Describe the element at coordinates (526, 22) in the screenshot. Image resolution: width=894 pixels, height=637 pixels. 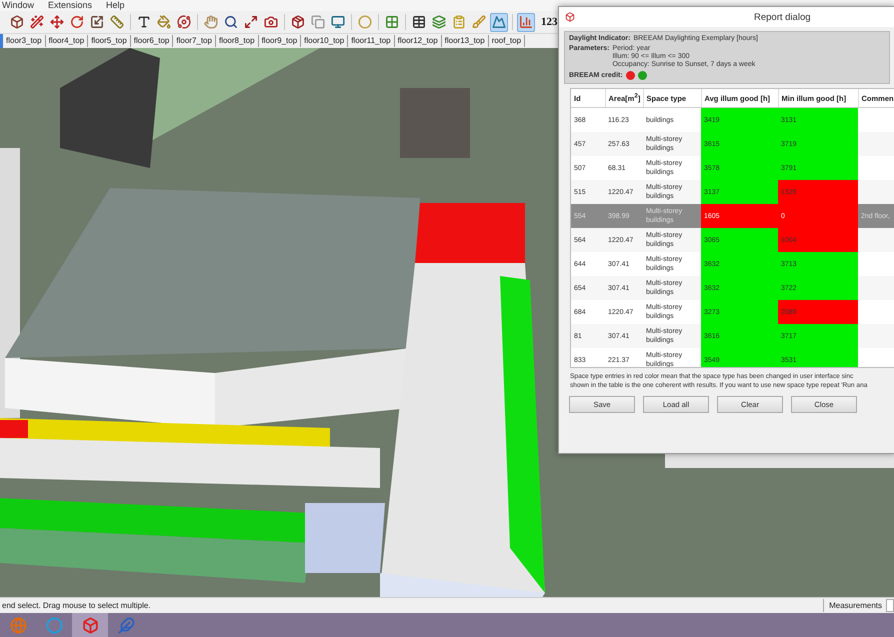
I see `bar-chart-icon` at that location.